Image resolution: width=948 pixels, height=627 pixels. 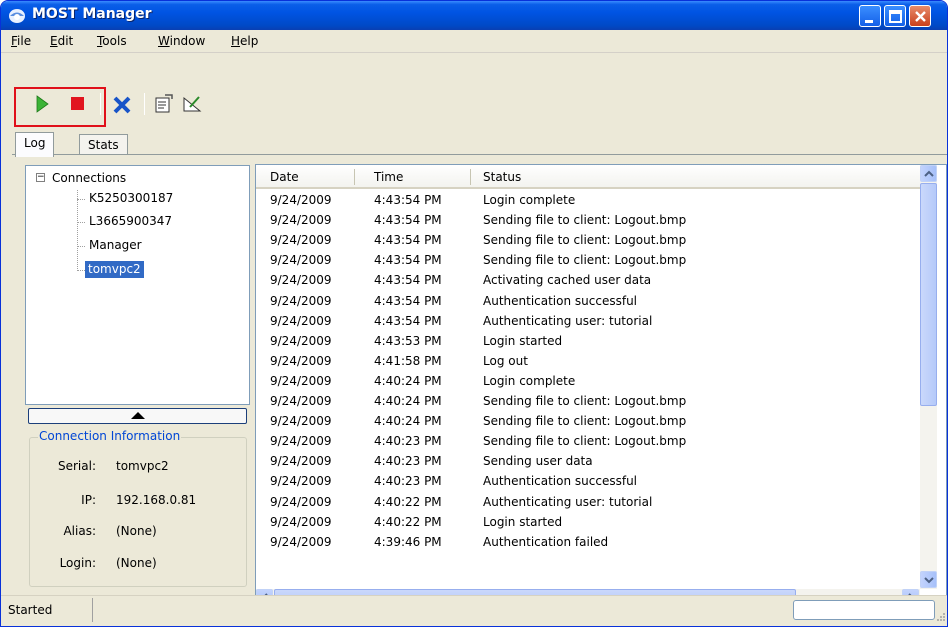 I want to click on menu-file: File, so click(x=21, y=41).